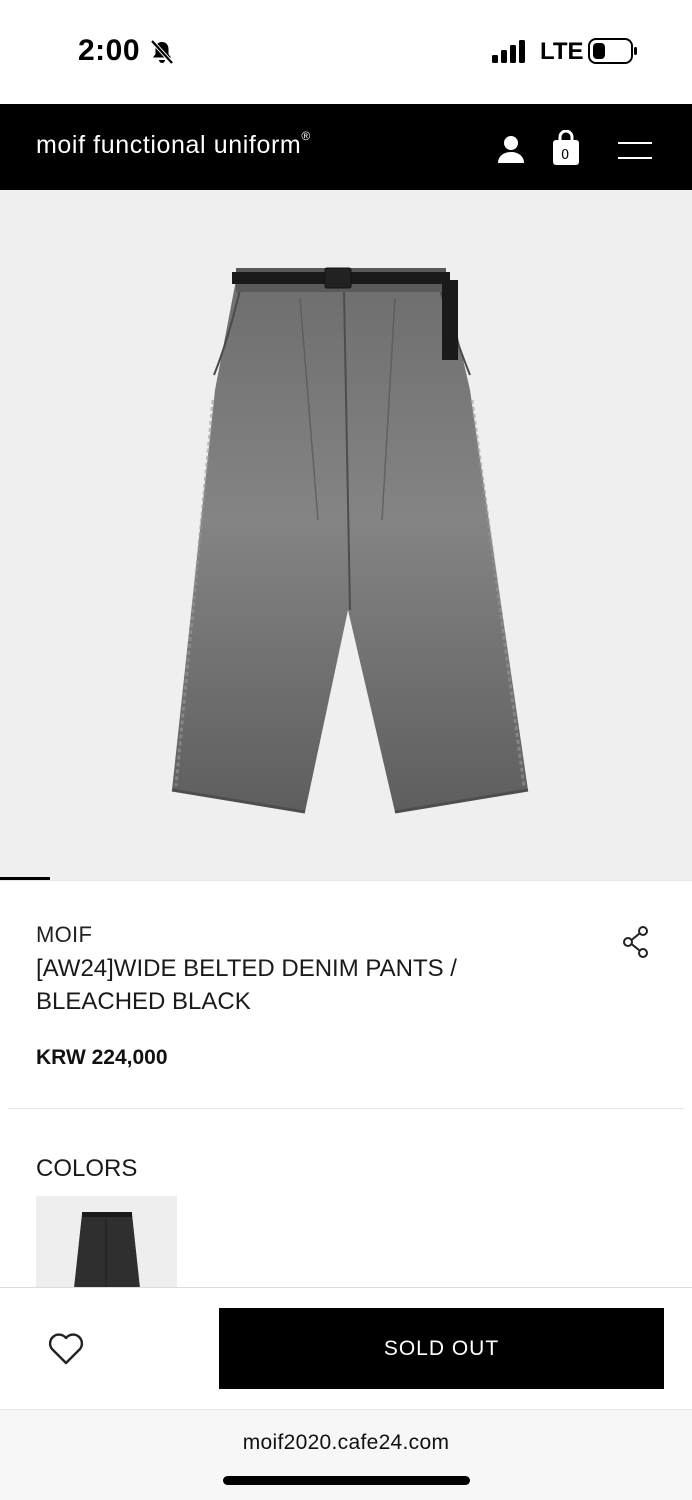 This screenshot has width=692, height=1500. What do you see at coordinates (441, 1348) in the screenshot?
I see `sold-out-button: SOLD OUT` at bounding box center [441, 1348].